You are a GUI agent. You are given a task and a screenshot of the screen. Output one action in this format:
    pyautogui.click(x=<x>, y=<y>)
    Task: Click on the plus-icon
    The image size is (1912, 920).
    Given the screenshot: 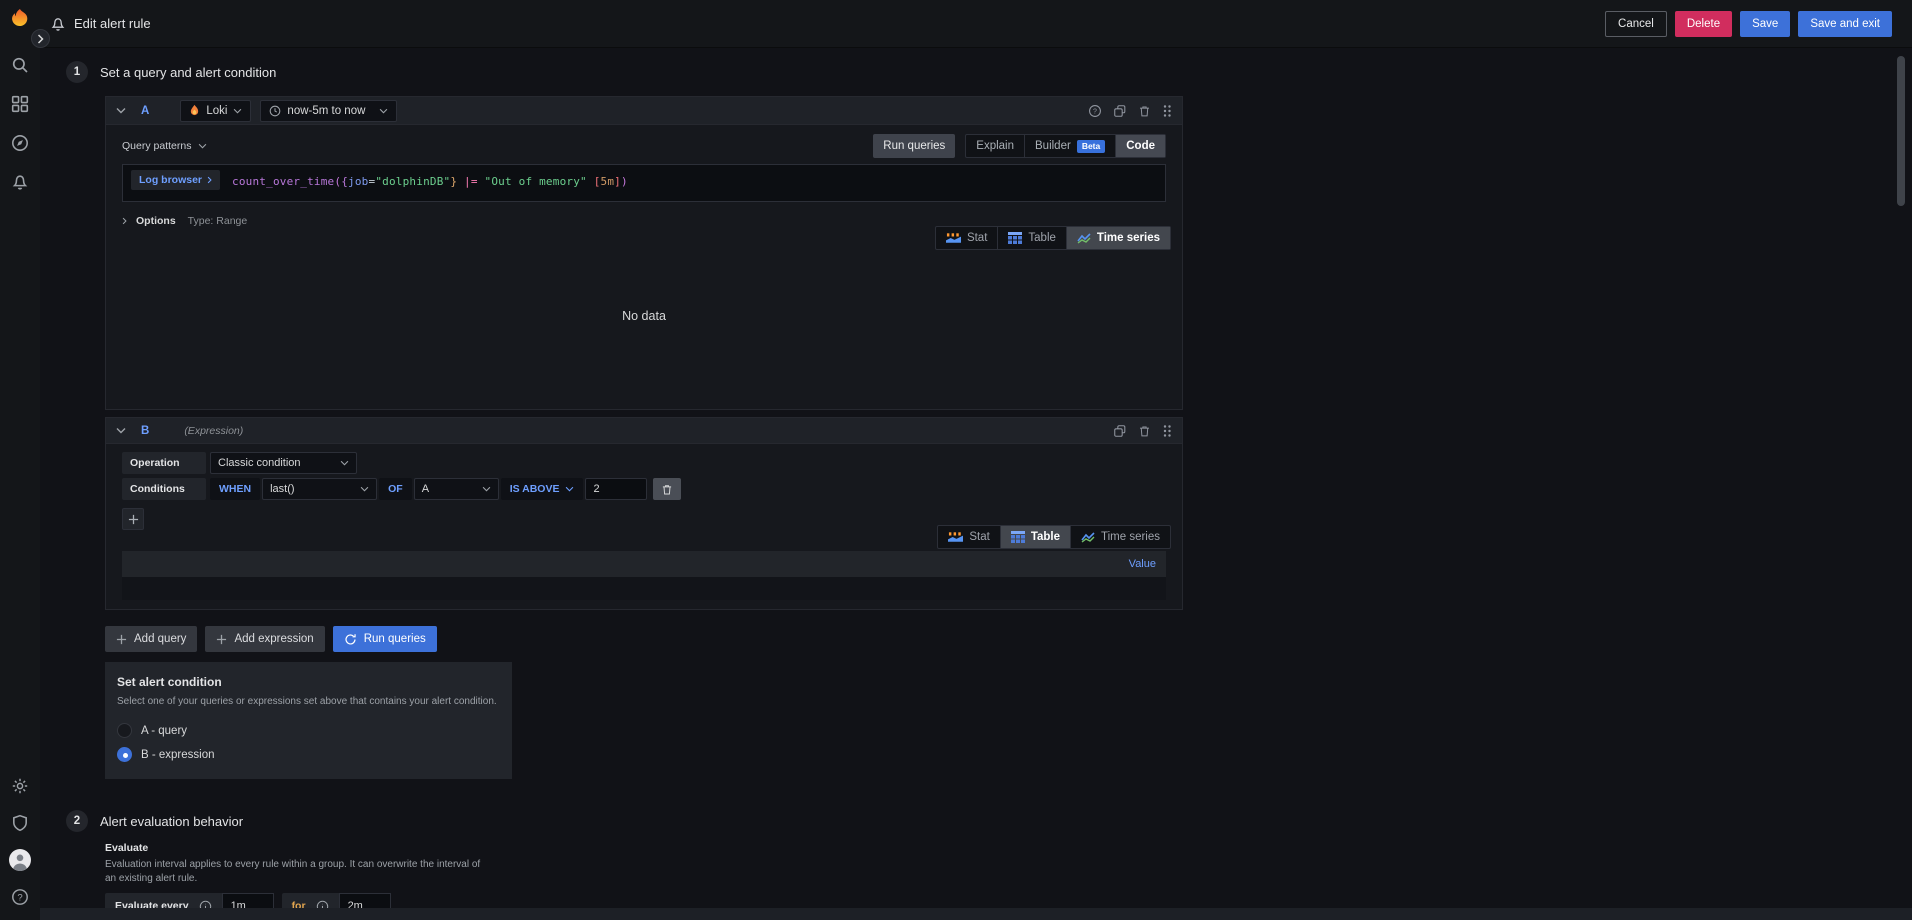 What is the action you would take?
    pyautogui.click(x=121, y=639)
    